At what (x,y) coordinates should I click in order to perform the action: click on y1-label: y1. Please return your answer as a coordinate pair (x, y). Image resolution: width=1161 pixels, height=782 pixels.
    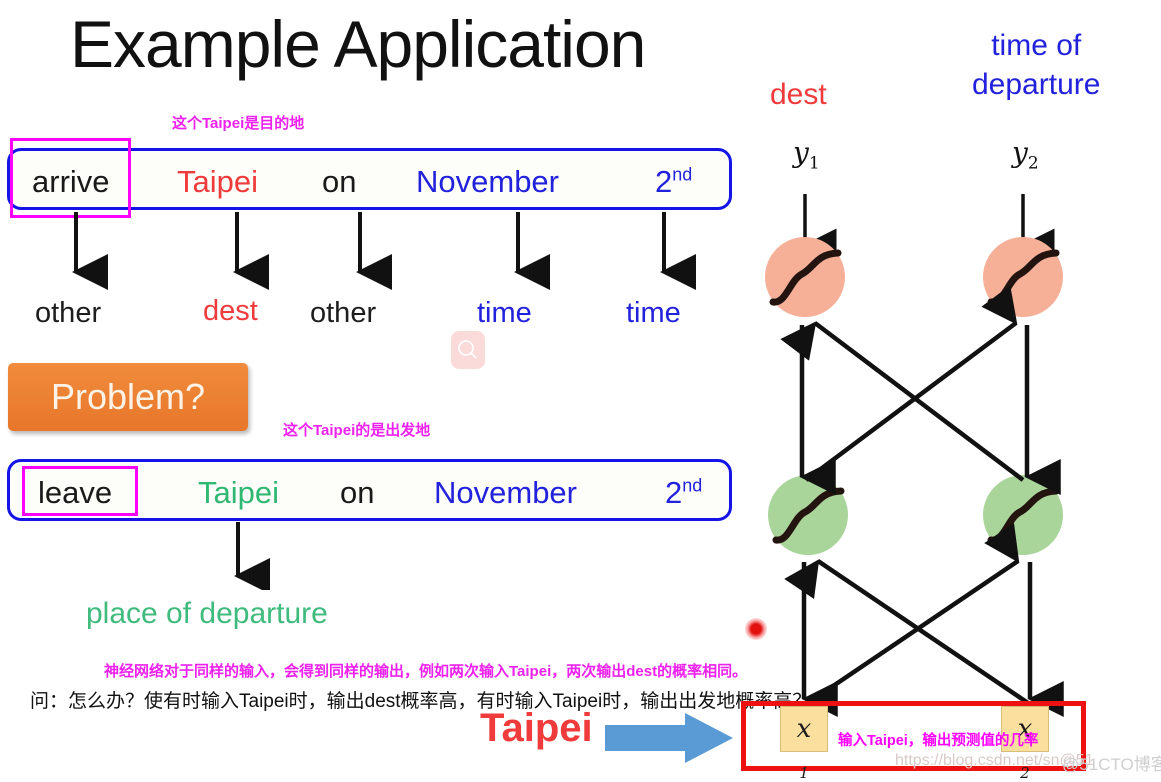
    Looking at the image, I should click on (806, 155).